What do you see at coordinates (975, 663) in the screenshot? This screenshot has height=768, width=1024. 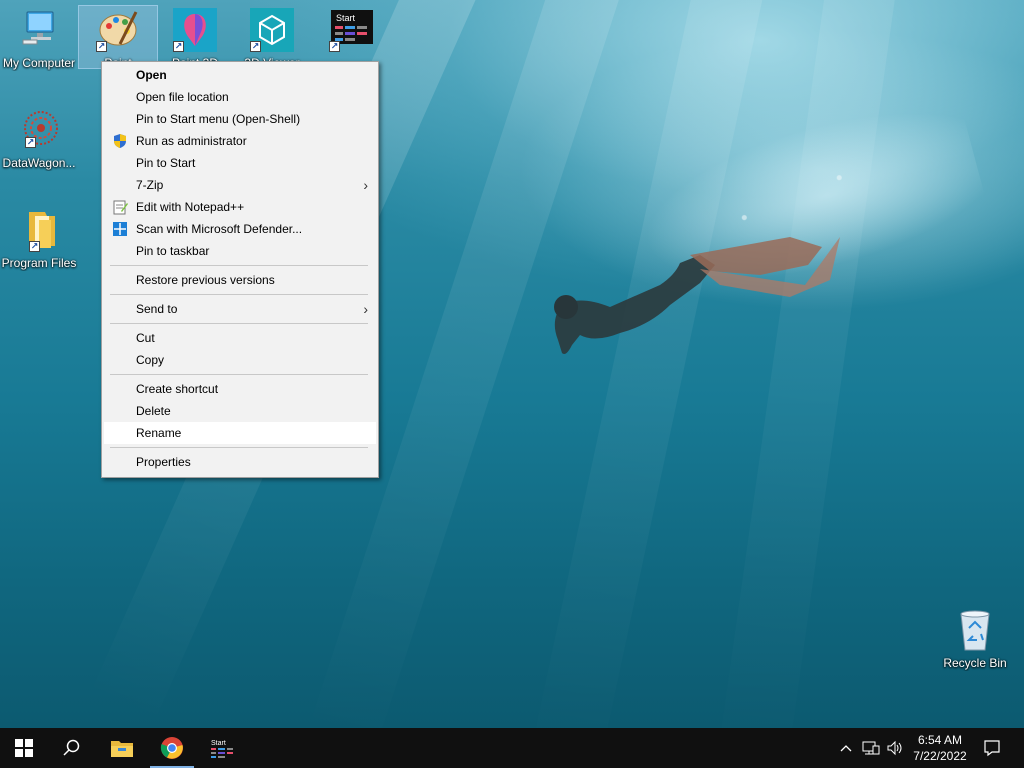 I see `desktop-icon-label: Recycle Bin` at bounding box center [975, 663].